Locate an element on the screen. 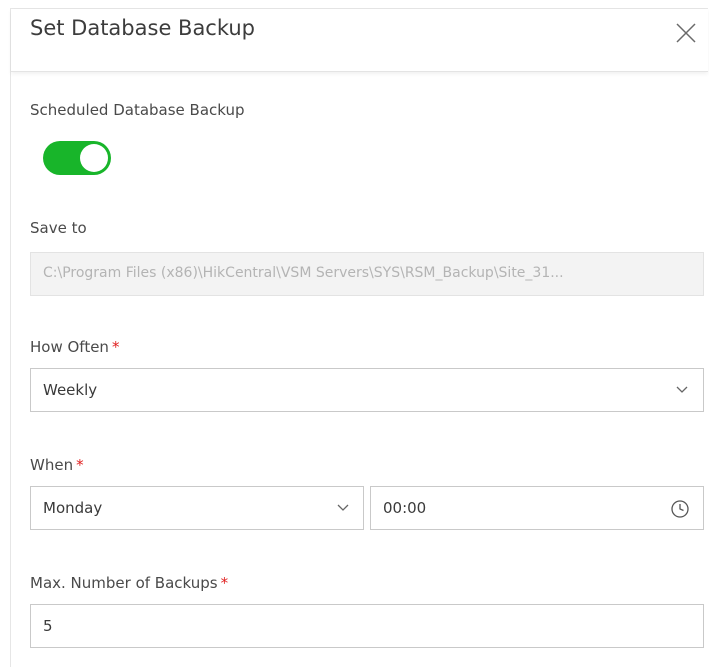  dialog-header: Set Database Backup is located at coordinates (359, 40).